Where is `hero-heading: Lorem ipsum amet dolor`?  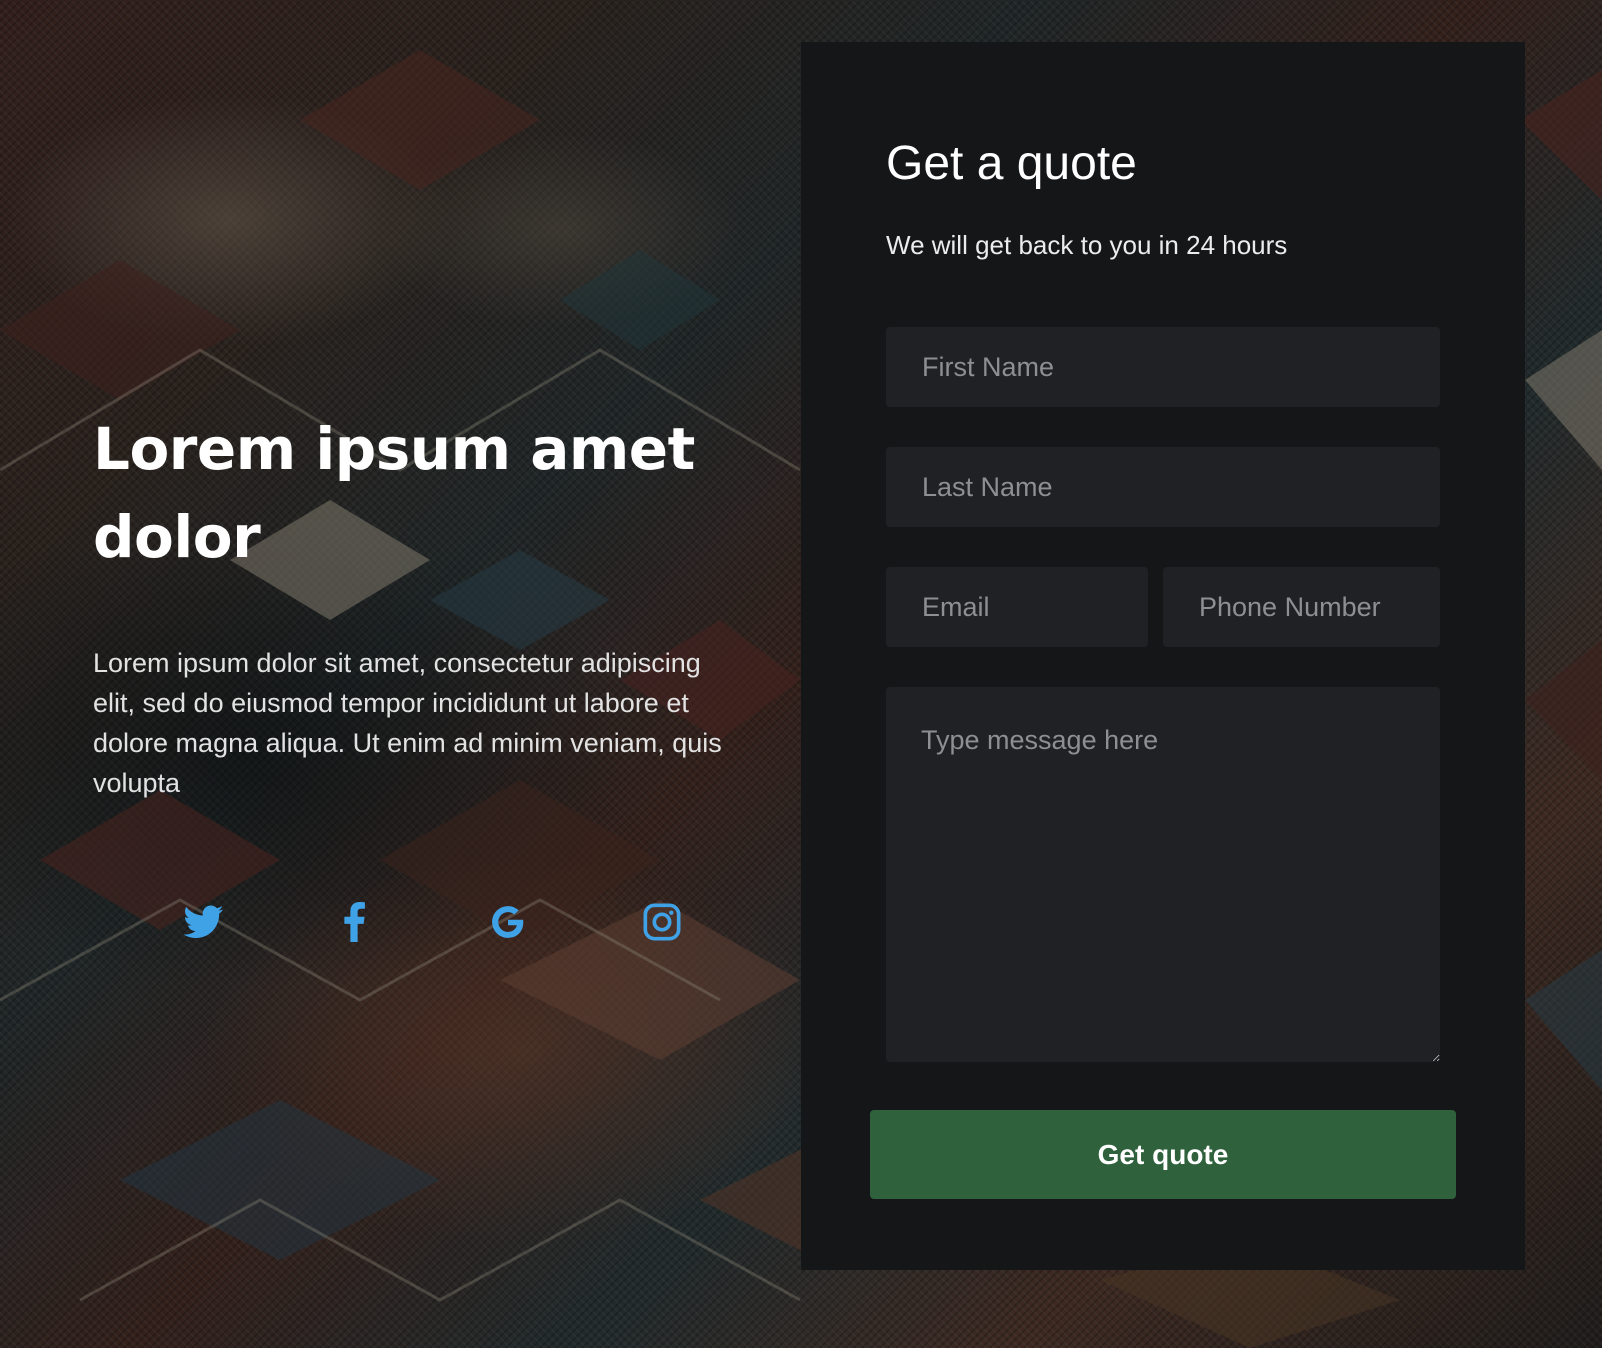 hero-heading: Lorem ipsum amet dolor is located at coordinates (394, 493).